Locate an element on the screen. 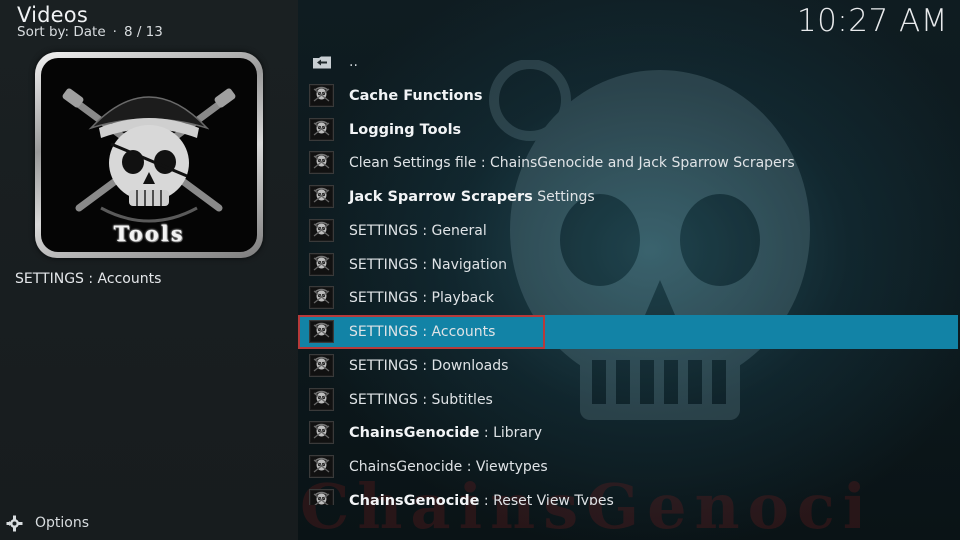 This screenshot has width=960, height=540. options-label: Options is located at coordinates (62, 523).